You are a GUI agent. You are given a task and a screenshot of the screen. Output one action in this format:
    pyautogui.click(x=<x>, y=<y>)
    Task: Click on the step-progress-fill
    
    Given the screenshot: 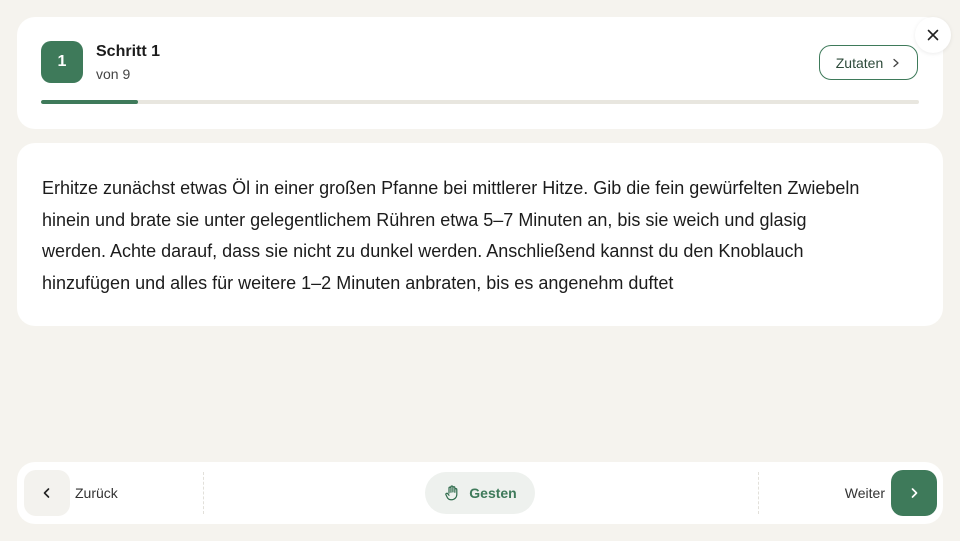 What is the action you would take?
    pyautogui.click(x=90, y=102)
    